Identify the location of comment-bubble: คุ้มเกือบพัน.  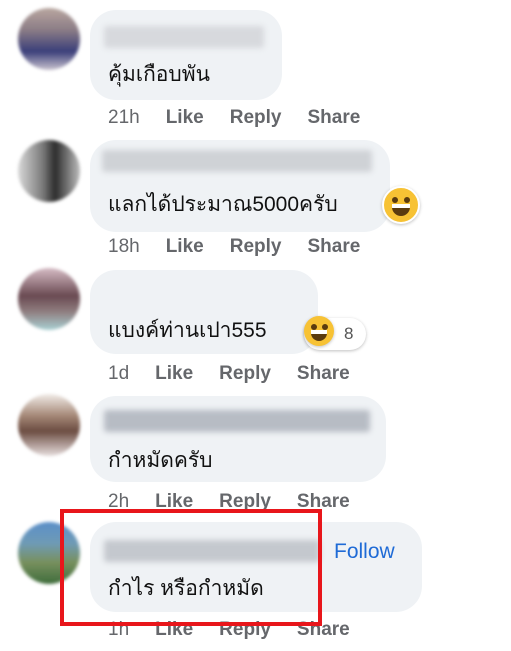
(186, 55).